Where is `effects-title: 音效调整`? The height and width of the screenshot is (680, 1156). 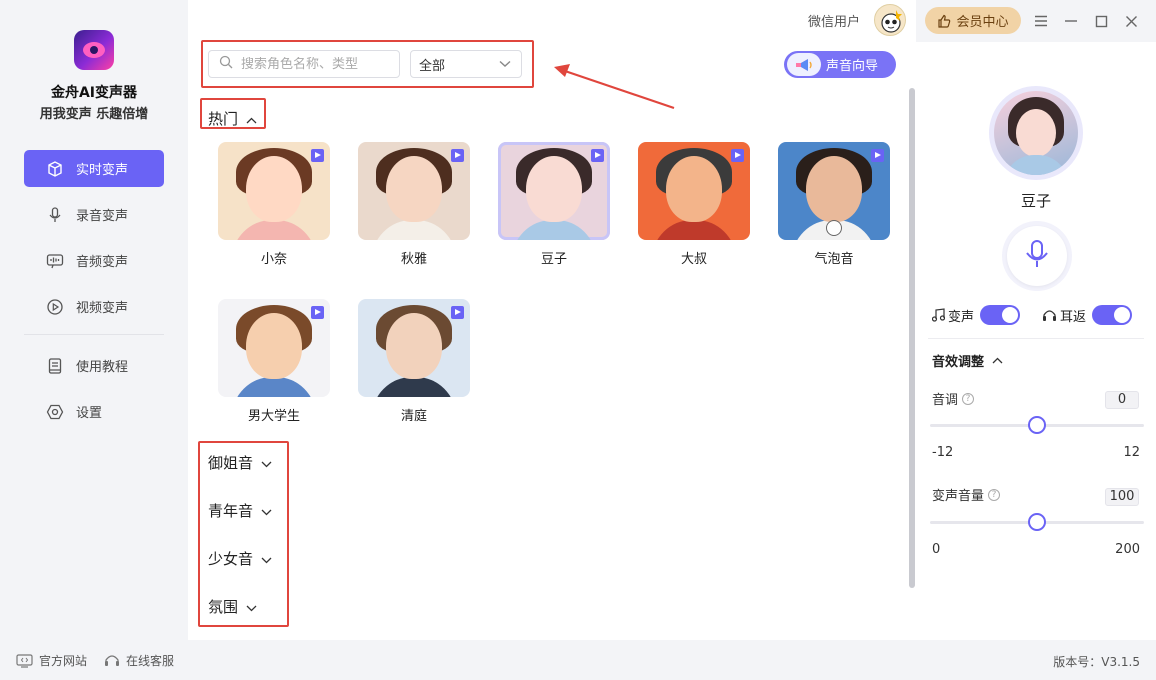 effects-title: 音效调整 is located at coordinates (958, 362).